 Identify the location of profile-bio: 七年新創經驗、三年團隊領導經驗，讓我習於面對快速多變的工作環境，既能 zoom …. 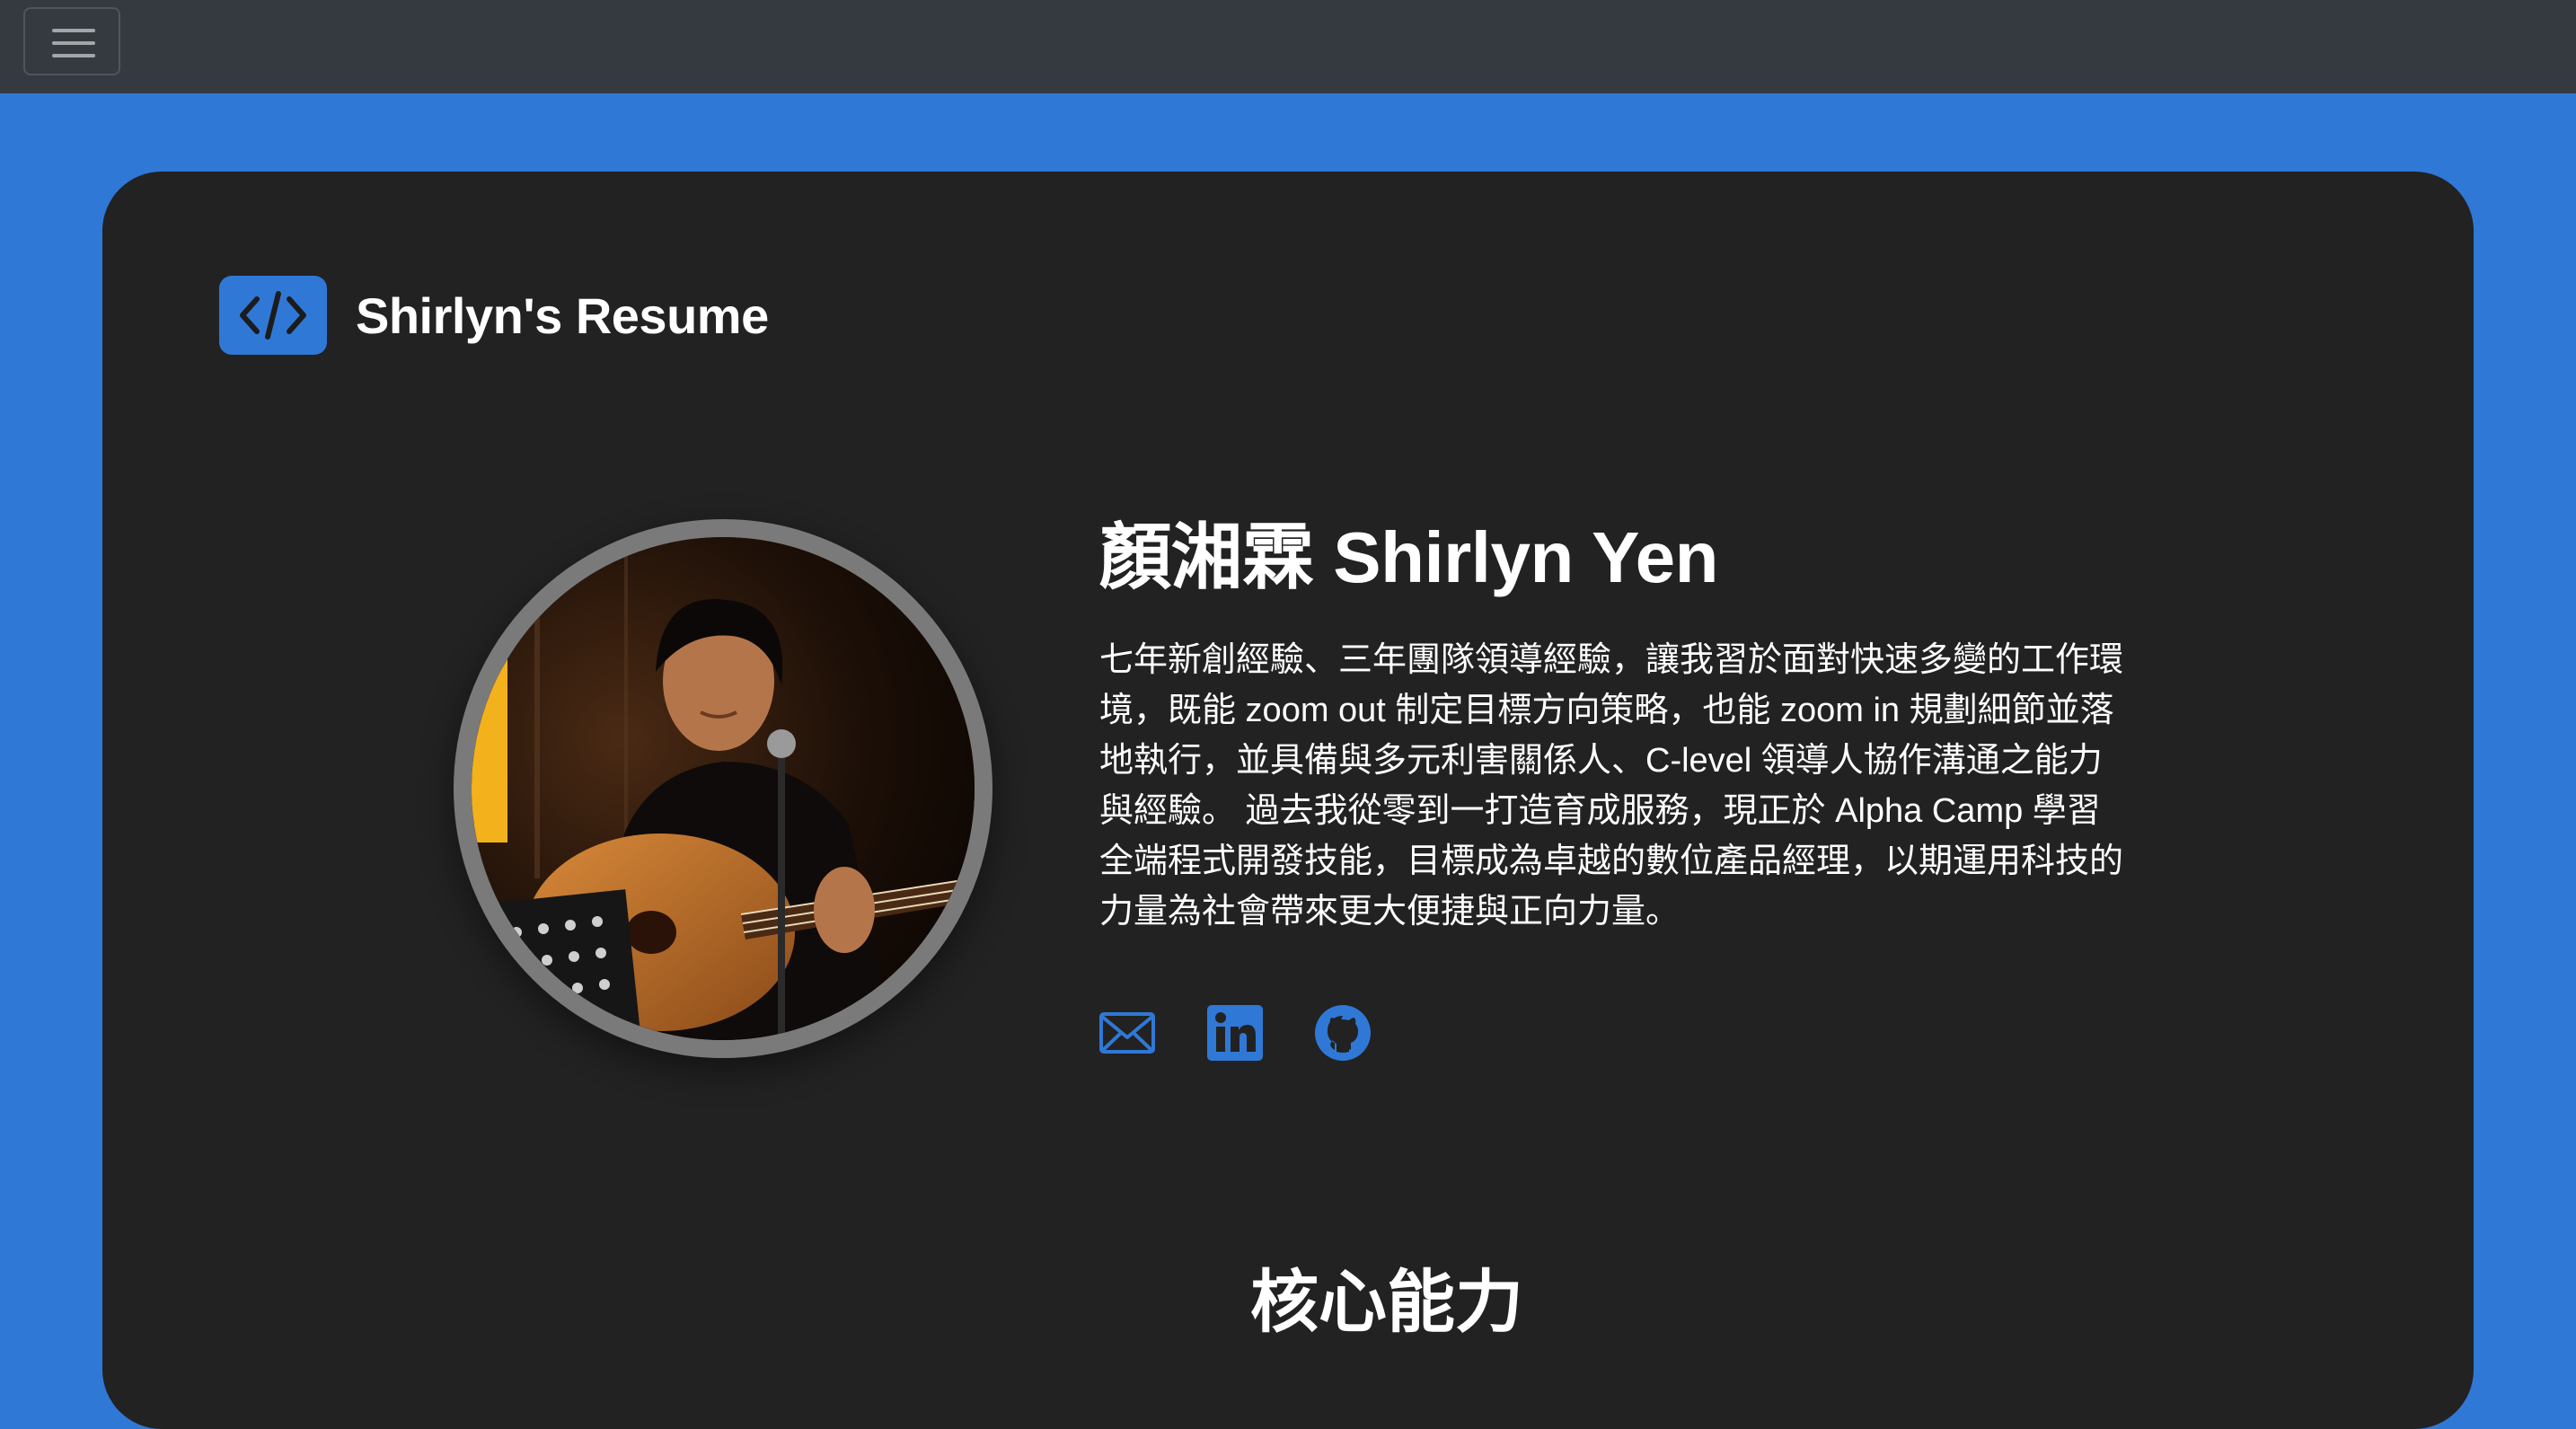
(1611, 786).